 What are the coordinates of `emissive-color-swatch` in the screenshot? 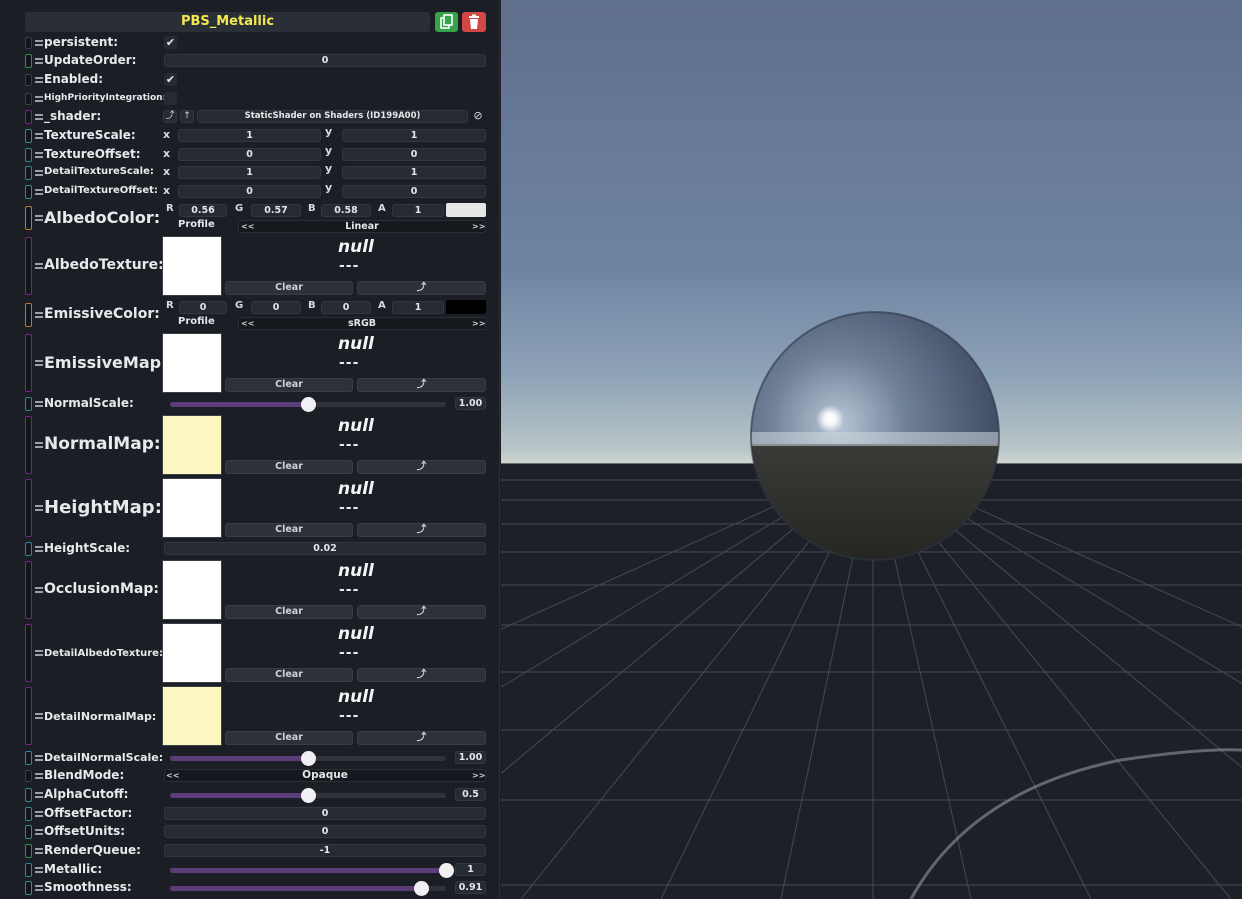 It's located at (466, 307).